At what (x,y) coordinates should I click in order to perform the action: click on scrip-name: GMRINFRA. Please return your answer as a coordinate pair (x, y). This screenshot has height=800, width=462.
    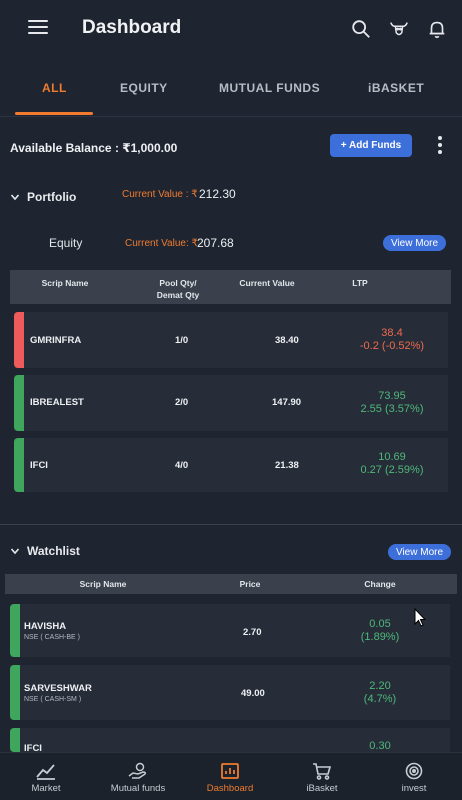
    Looking at the image, I should click on (56, 340).